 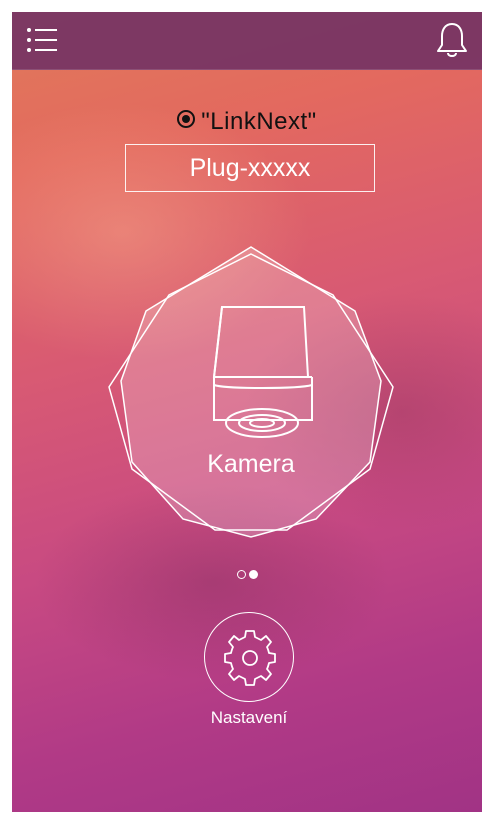 I want to click on page-dot-active, so click(x=253, y=574).